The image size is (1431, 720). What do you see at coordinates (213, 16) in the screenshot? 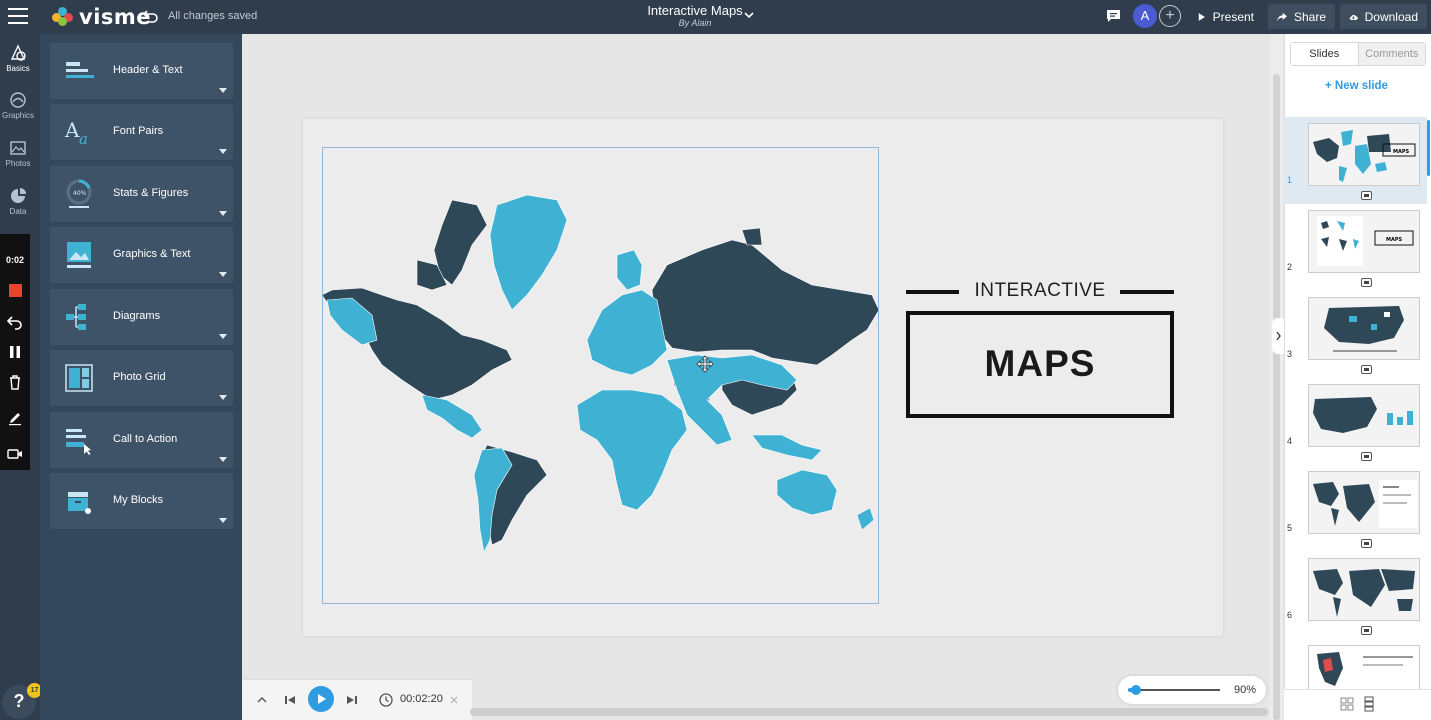
I see `save-status: All changes saved` at bounding box center [213, 16].